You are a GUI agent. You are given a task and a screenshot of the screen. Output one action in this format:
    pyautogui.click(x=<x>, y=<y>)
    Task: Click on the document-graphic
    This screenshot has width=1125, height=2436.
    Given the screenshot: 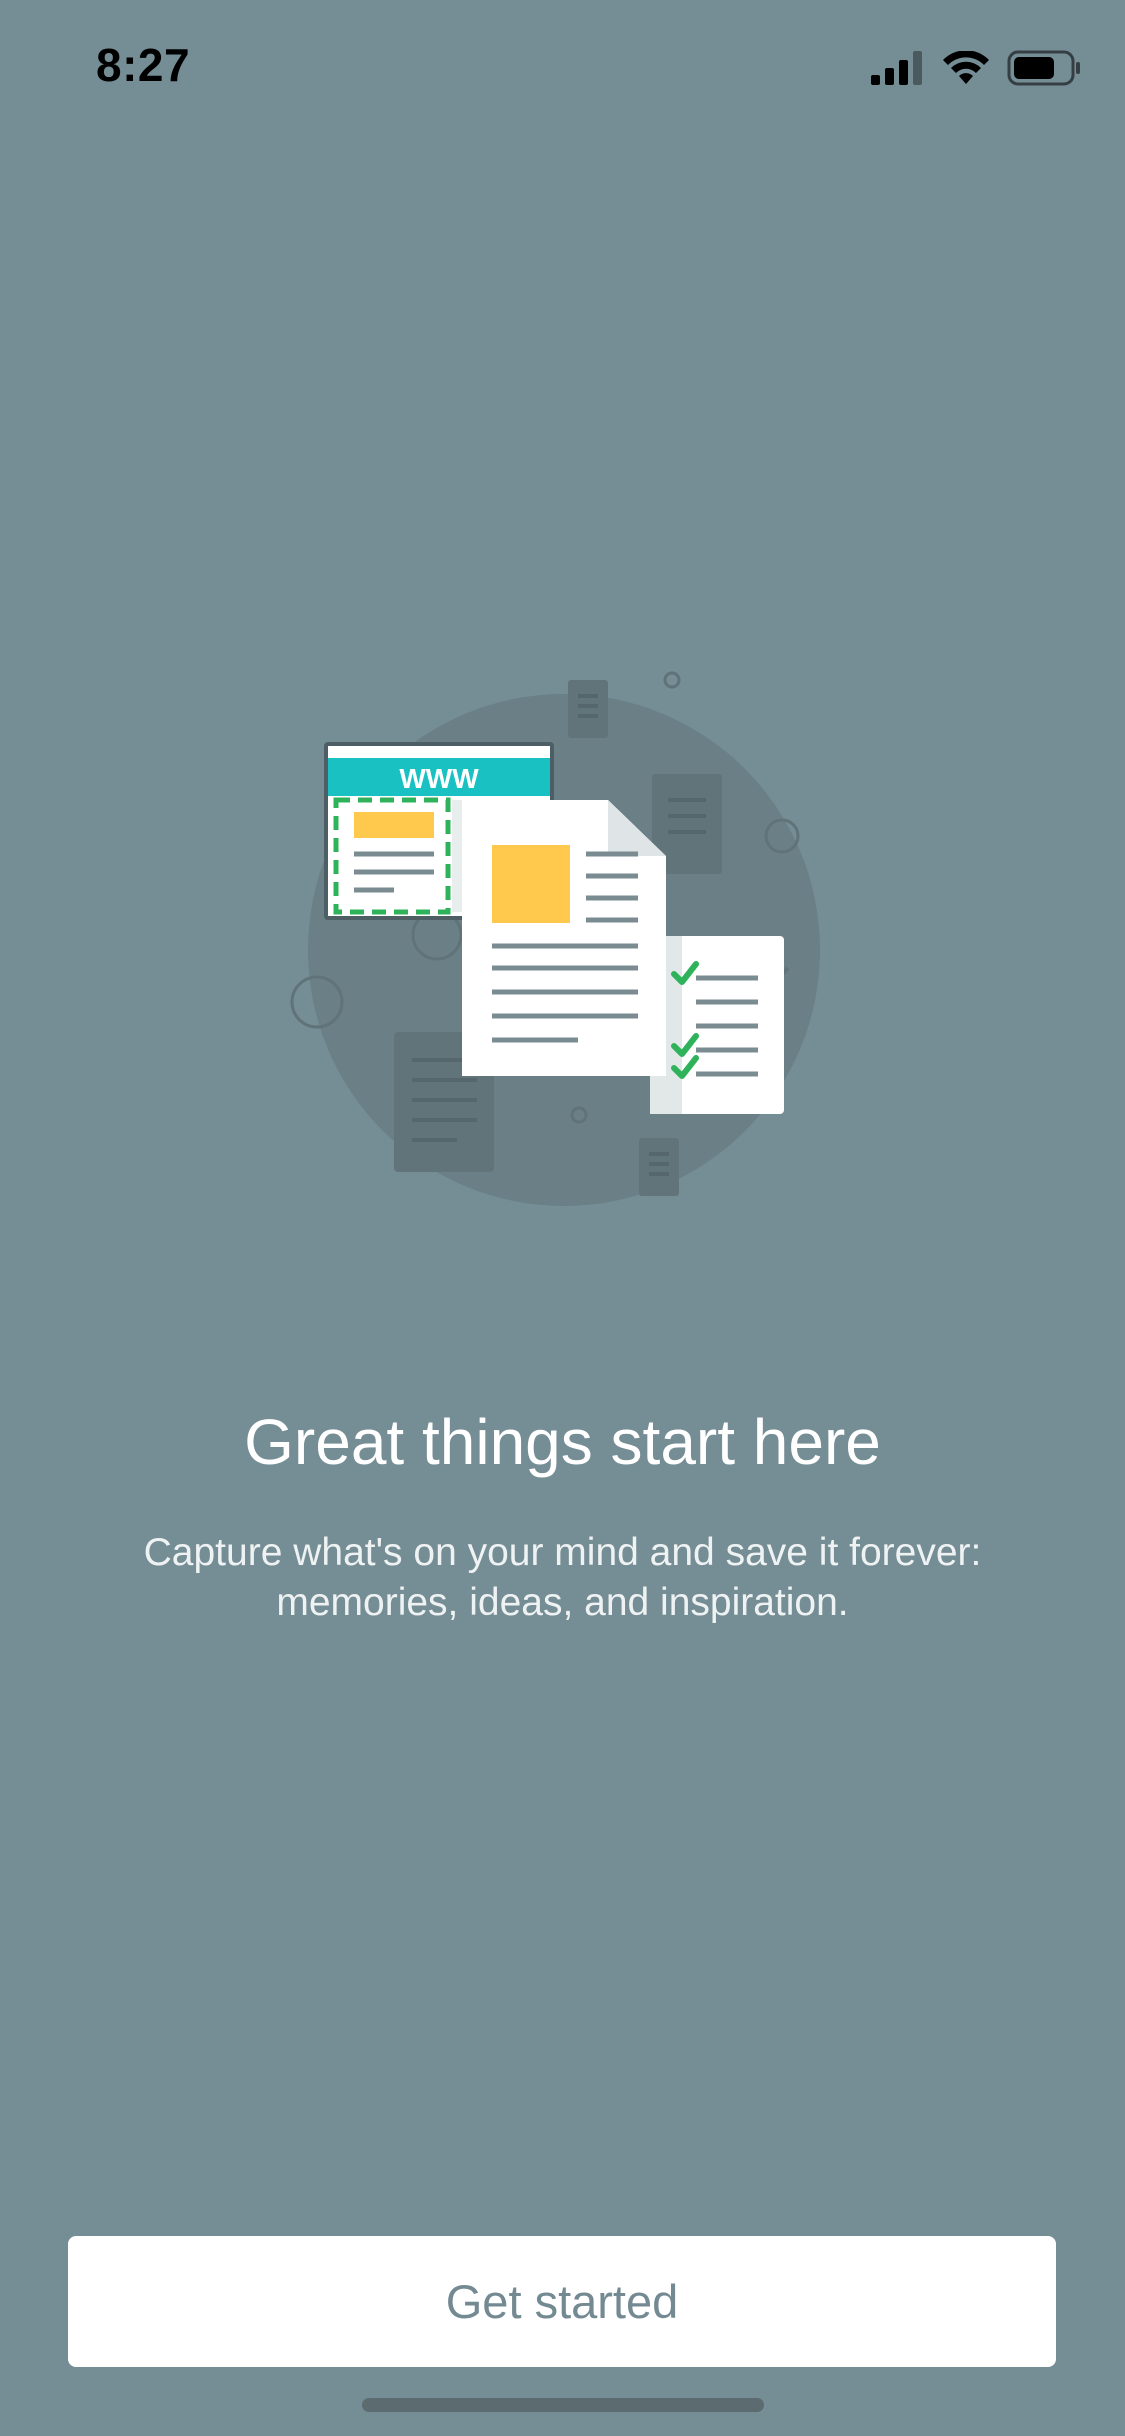 What is the action you would take?
    pyautogui.click(x=564, y=938)
    